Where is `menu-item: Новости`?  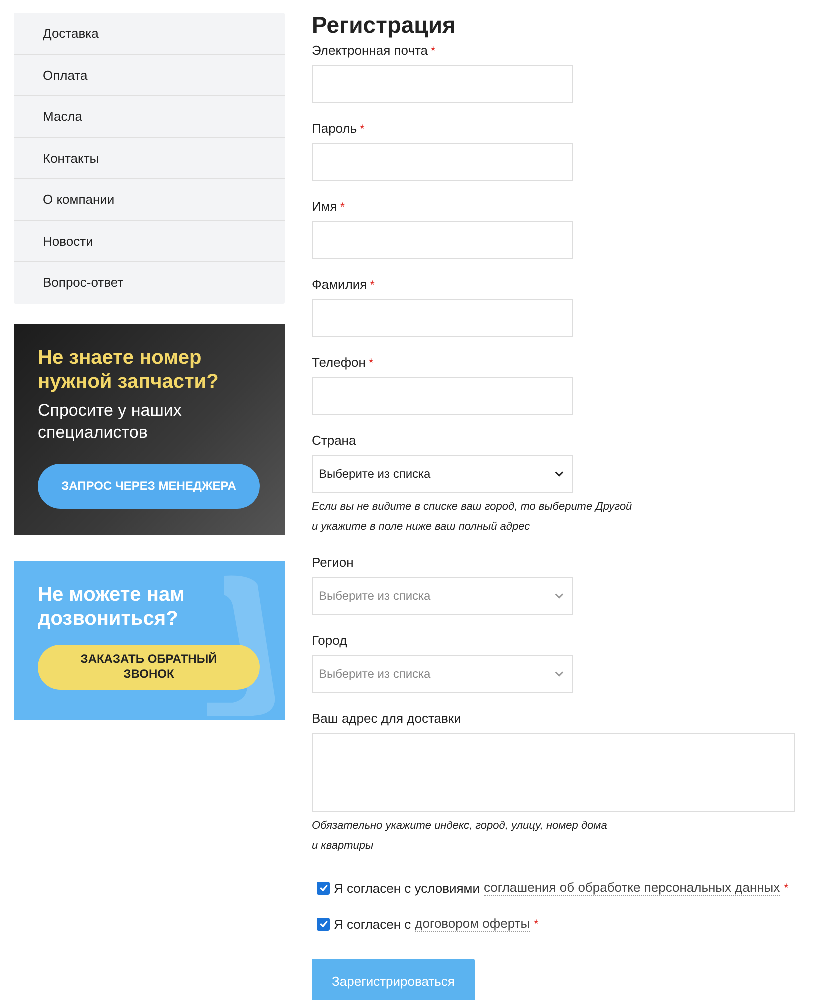 menu-item: Новости is located at coordinates (149, 241).